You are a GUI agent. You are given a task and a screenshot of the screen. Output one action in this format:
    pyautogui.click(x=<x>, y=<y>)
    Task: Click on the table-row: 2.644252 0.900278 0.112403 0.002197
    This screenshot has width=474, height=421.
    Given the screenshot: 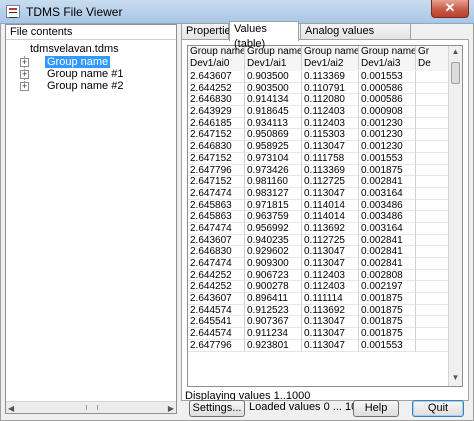 What is the action you would take?
    pyautogui.click(x=318, y=287)
    